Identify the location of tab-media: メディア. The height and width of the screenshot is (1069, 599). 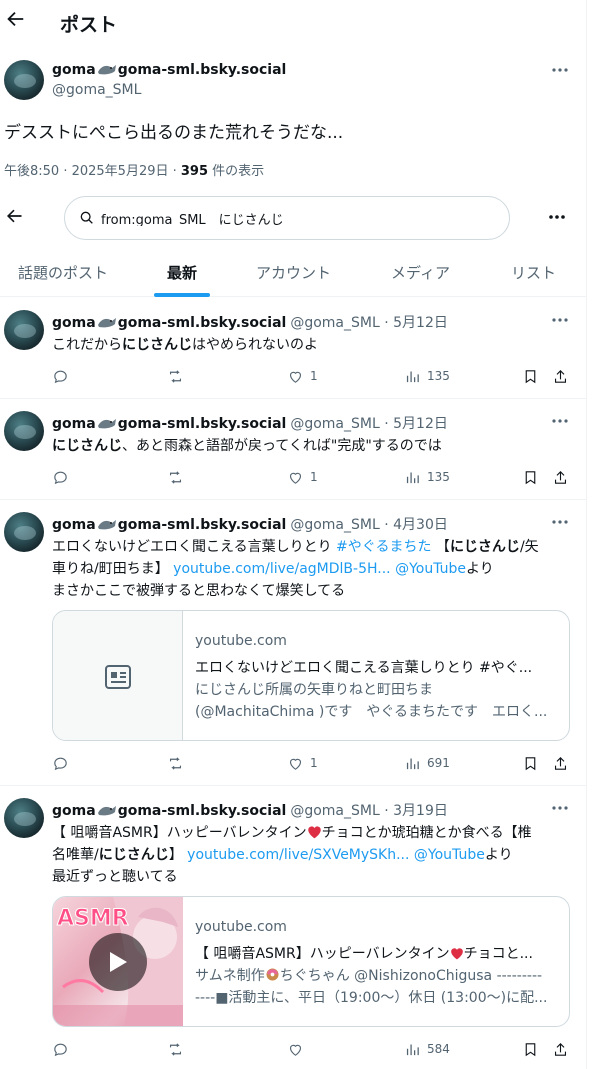
(420, 272).